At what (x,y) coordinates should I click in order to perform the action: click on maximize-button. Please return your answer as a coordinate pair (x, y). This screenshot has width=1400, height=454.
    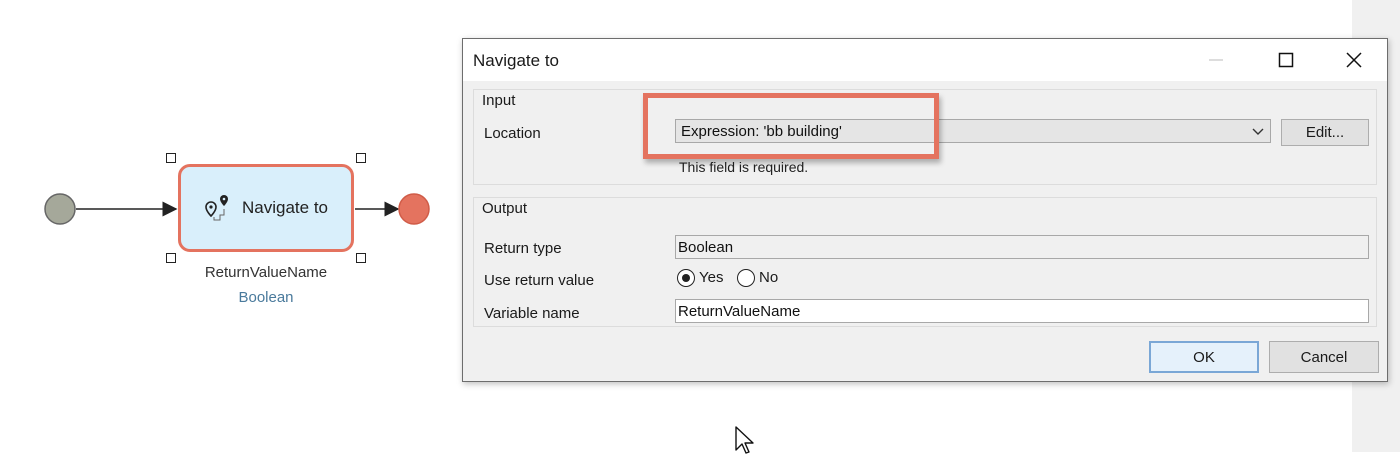
    Looking at the image, I should click on (1286, 60).